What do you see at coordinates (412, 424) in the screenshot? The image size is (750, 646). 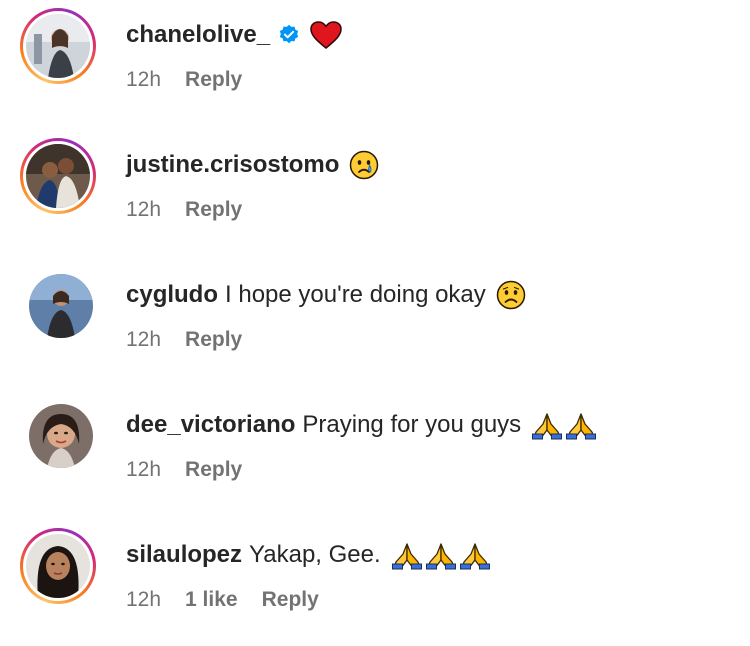 I see `comment-text: Praying for you guys` at bounding box center [412, 424].